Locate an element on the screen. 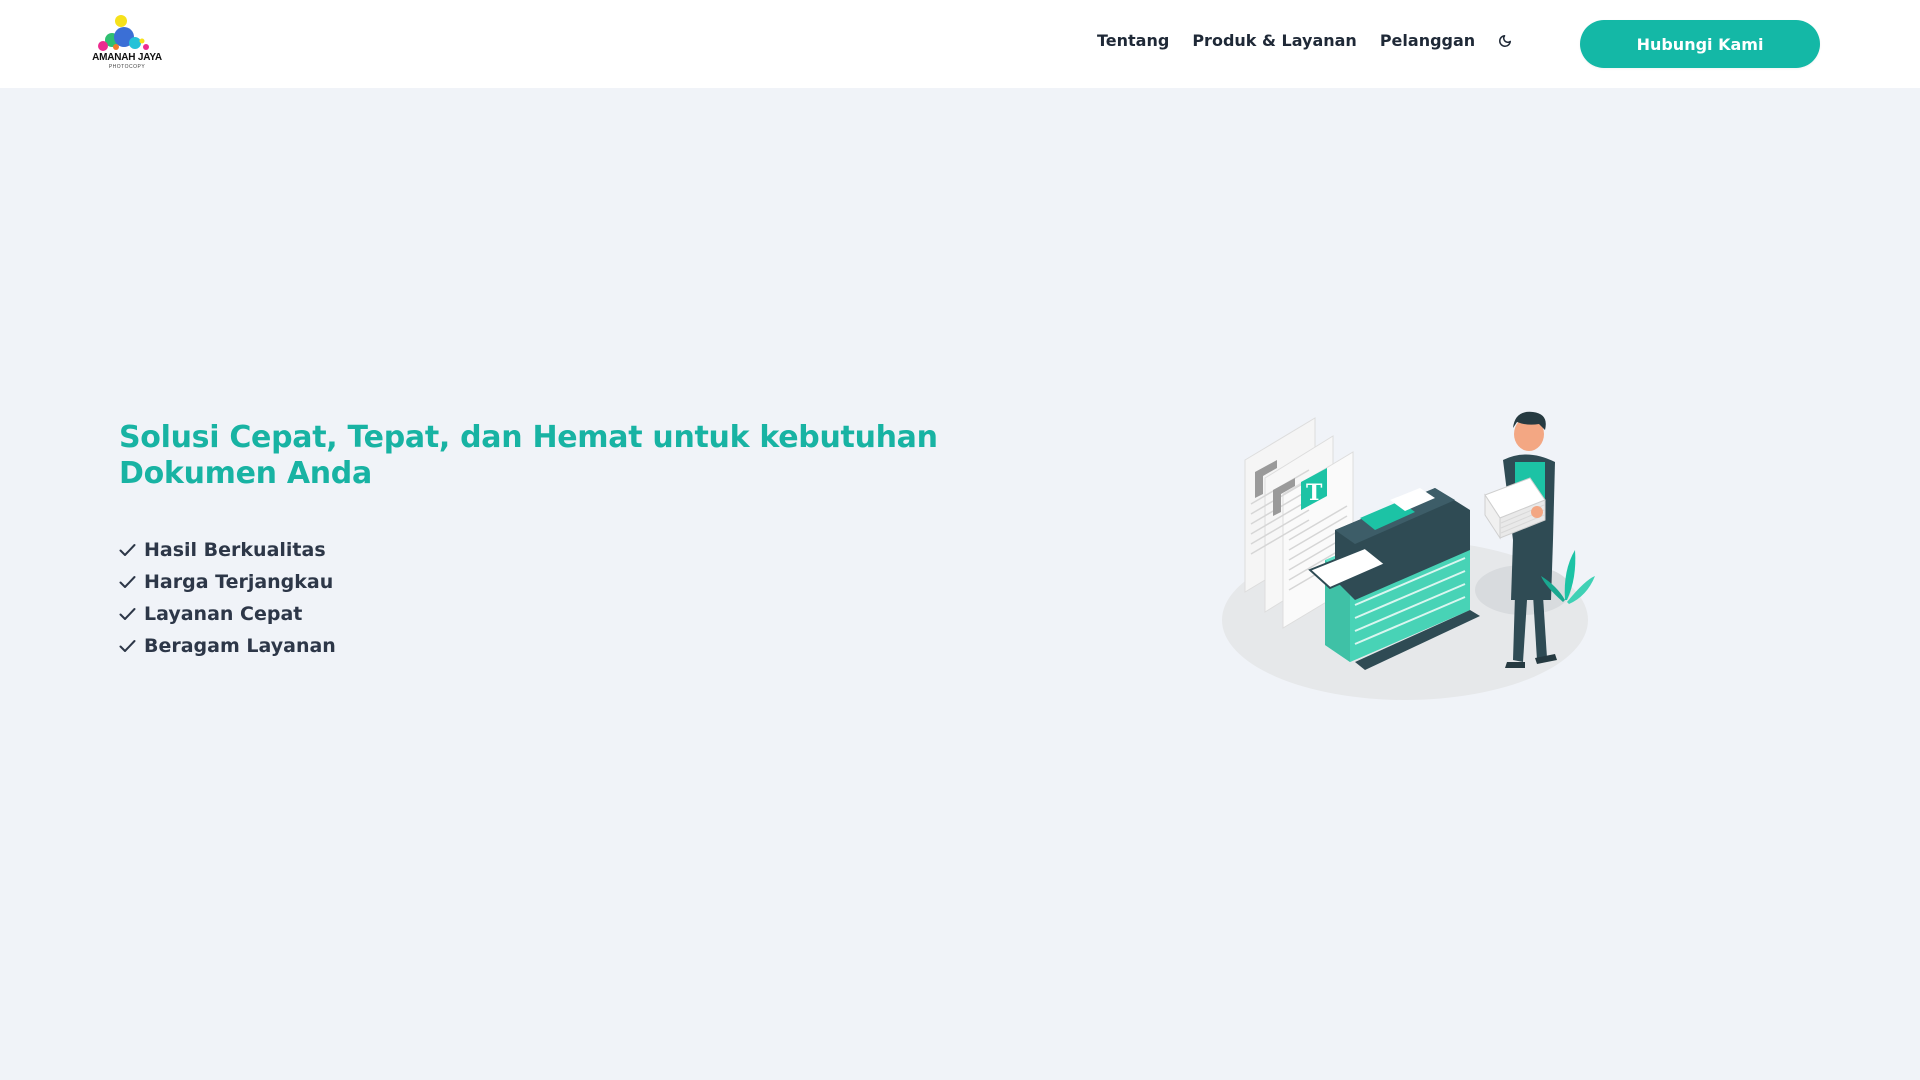 The width and height of the screenshot is (1920, 1080). feature-item: Layanan Cepat is located at coordinates (227, 614).